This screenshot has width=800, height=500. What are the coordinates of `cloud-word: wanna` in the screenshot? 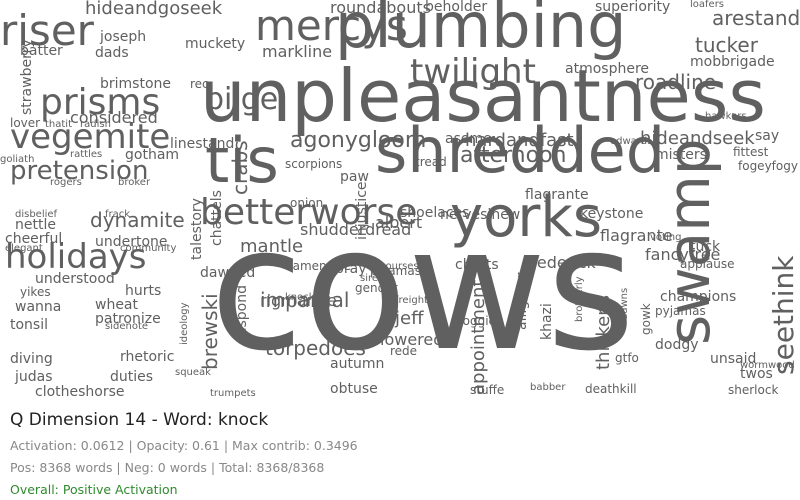 It's located at (38, 307).